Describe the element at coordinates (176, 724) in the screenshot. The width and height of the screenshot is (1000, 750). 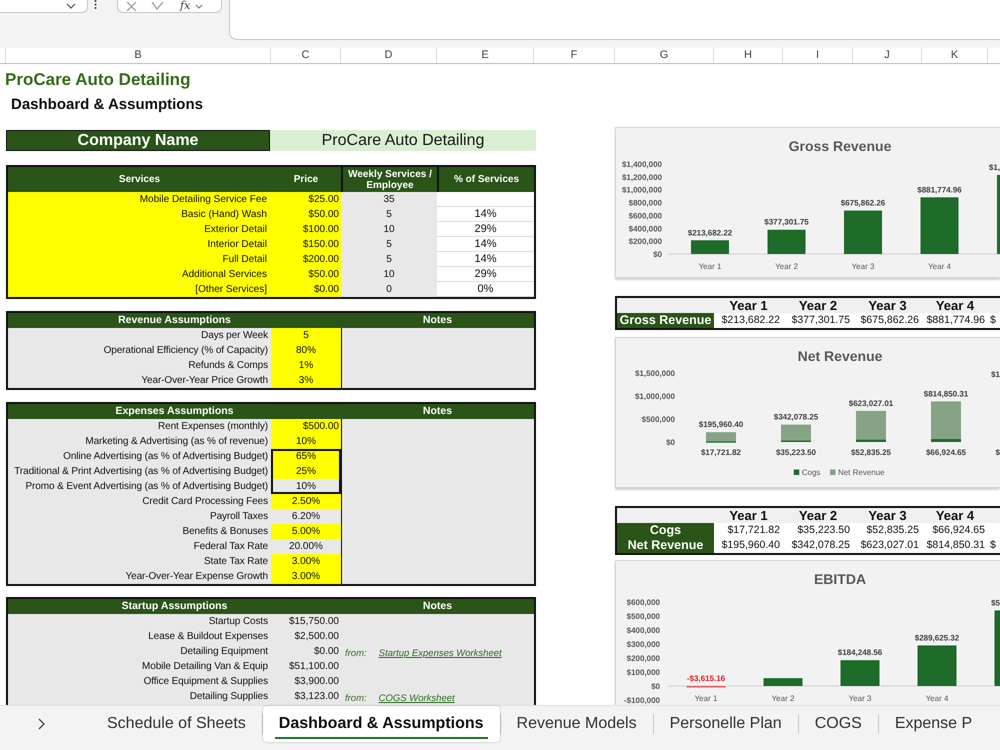
I see `sheet-tab: Schedule of Sheets` at that location.